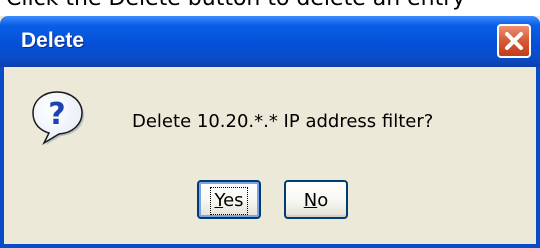  Describe the element at coordinates (219, 200) in the screenshot. I see `yes-mnemonic: Y` at that location.